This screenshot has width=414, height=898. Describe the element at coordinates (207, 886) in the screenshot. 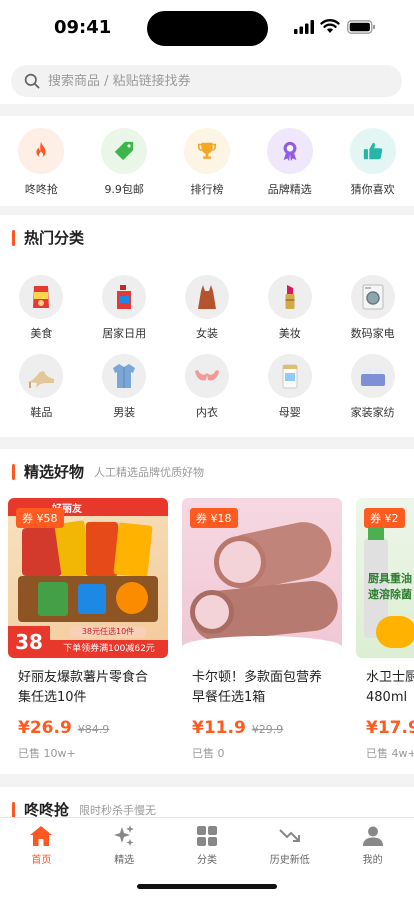

I see `home-indicator` at that location.